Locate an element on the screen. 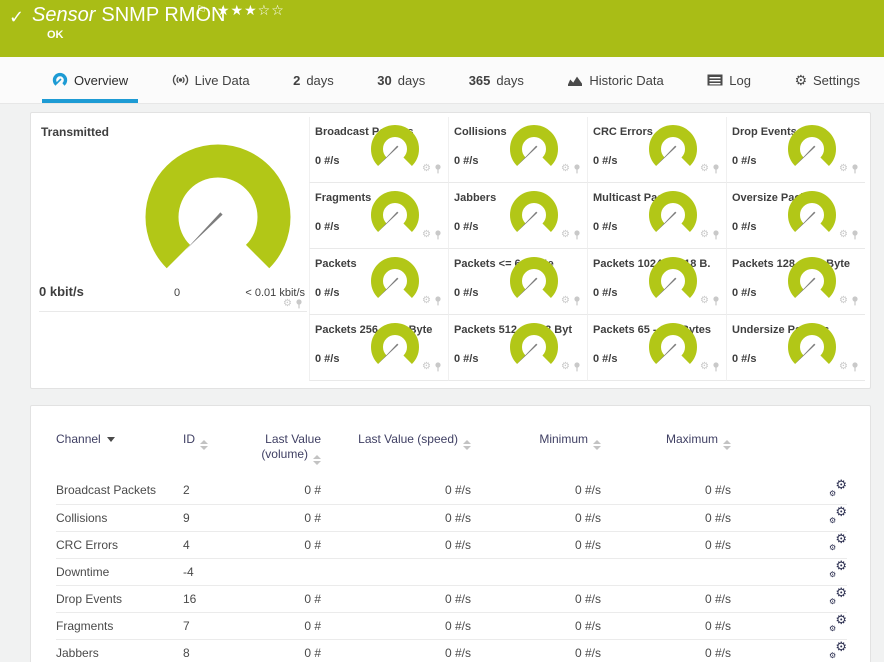  tab-2-days: 2 days is located at coordinates (313, 80).